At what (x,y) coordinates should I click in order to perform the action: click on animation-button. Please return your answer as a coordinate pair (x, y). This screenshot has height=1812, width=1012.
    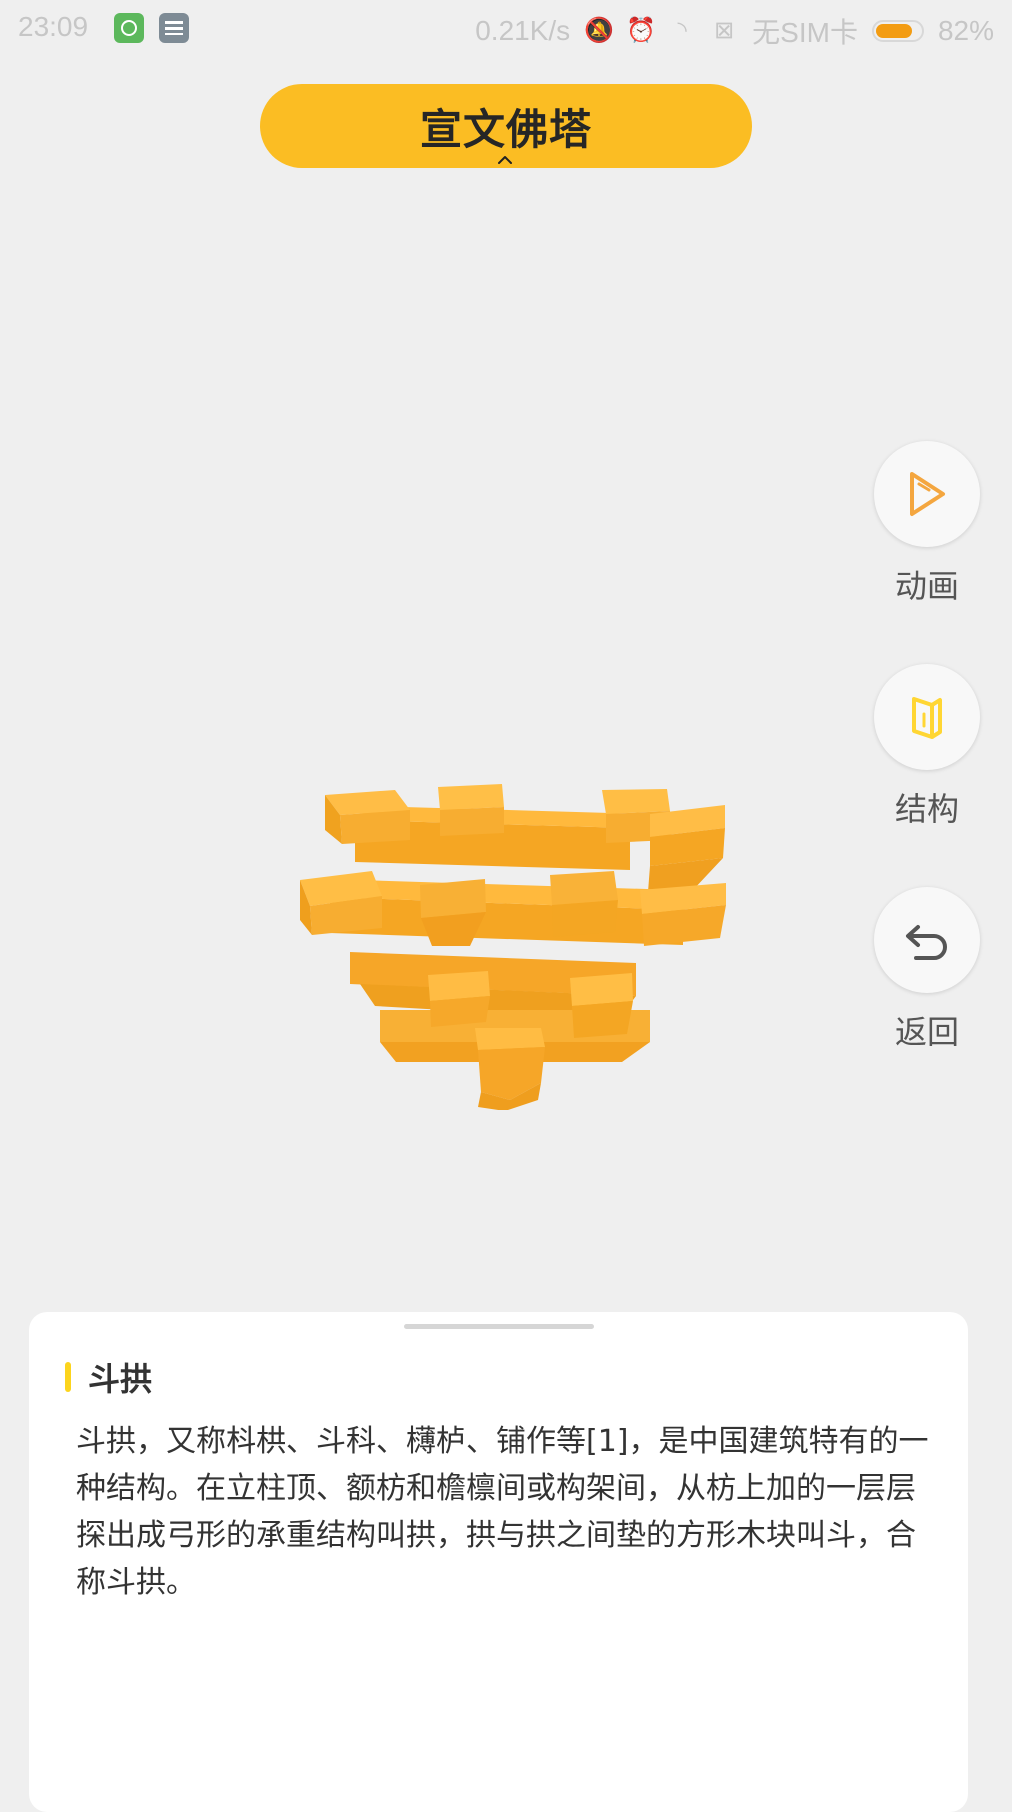
    Looking at the image, I should click on (927, 494).